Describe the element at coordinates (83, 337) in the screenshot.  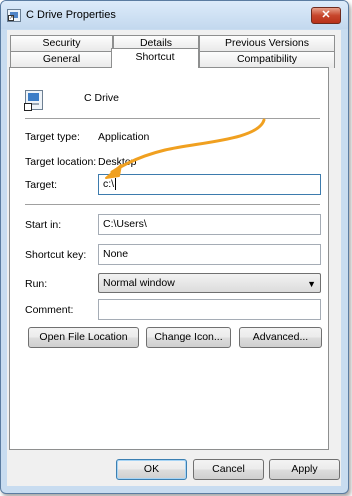
I see `open-file-location-button: Open File Location` at that location.